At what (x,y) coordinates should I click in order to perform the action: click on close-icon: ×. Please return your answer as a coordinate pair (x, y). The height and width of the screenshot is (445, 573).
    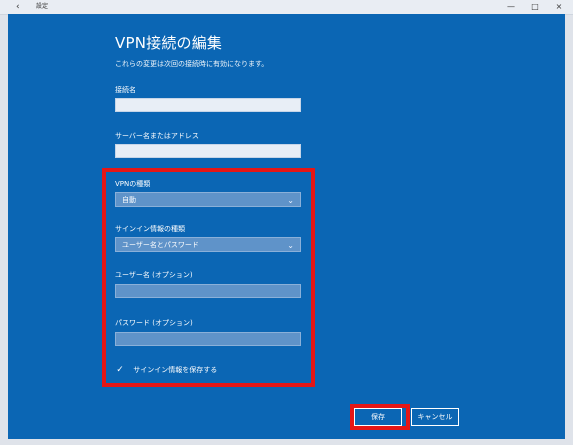
    Looking at the image, I should click on (559, 7).